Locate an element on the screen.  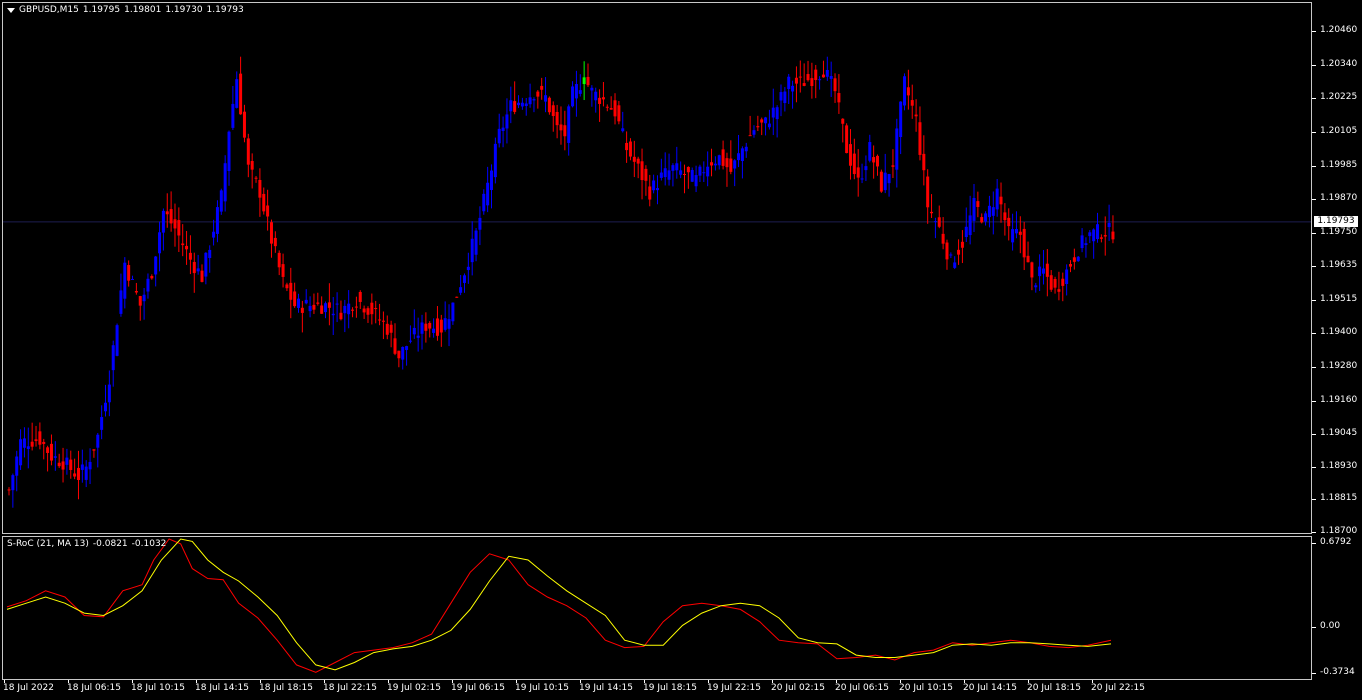
price-axis-label: 1.18700 is located at coordinates (1334, 531).